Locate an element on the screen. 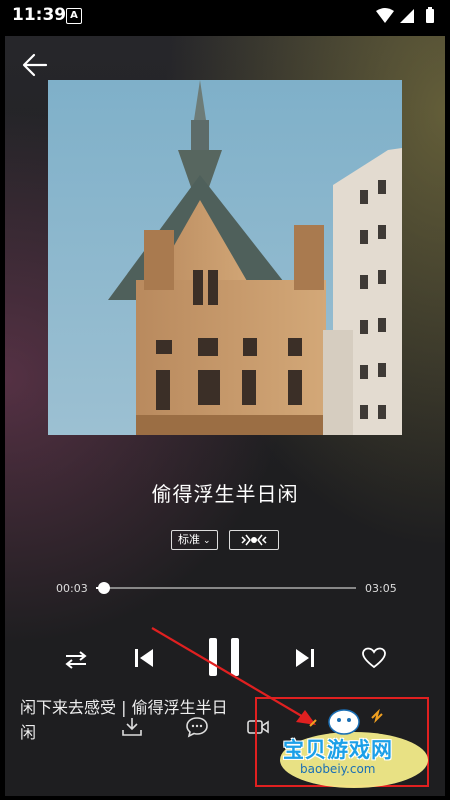 The width and height of the screenshot is (450, 800). skip-next-icon is located at coordinates (305, 658).